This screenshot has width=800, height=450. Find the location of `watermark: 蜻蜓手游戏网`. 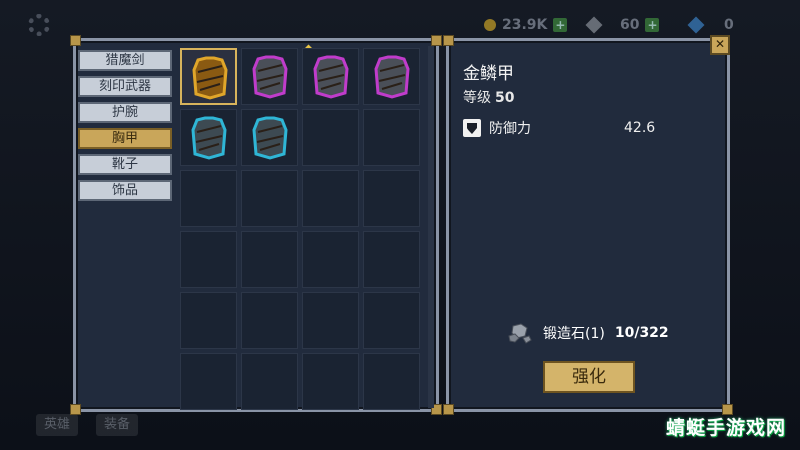

watermark: 蜻蜓手游戏网 is located at coordinates (725, 428).